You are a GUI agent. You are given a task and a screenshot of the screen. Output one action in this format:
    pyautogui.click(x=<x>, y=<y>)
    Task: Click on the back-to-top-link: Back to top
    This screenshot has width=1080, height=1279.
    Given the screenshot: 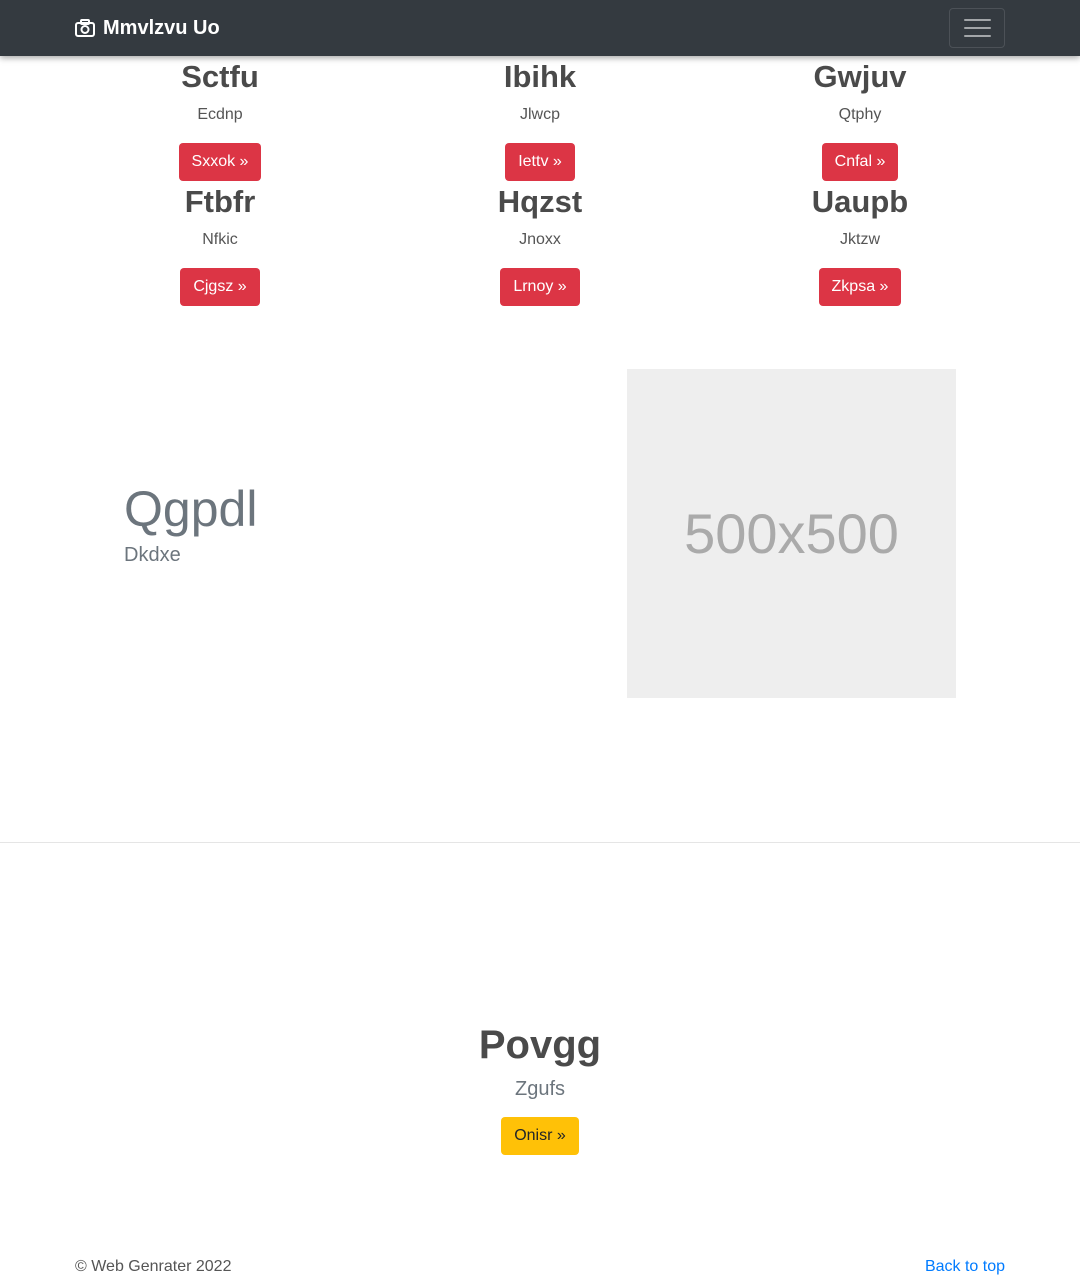 What is the action you would take?
    pyautogui.click(x=965, y=1267)
    